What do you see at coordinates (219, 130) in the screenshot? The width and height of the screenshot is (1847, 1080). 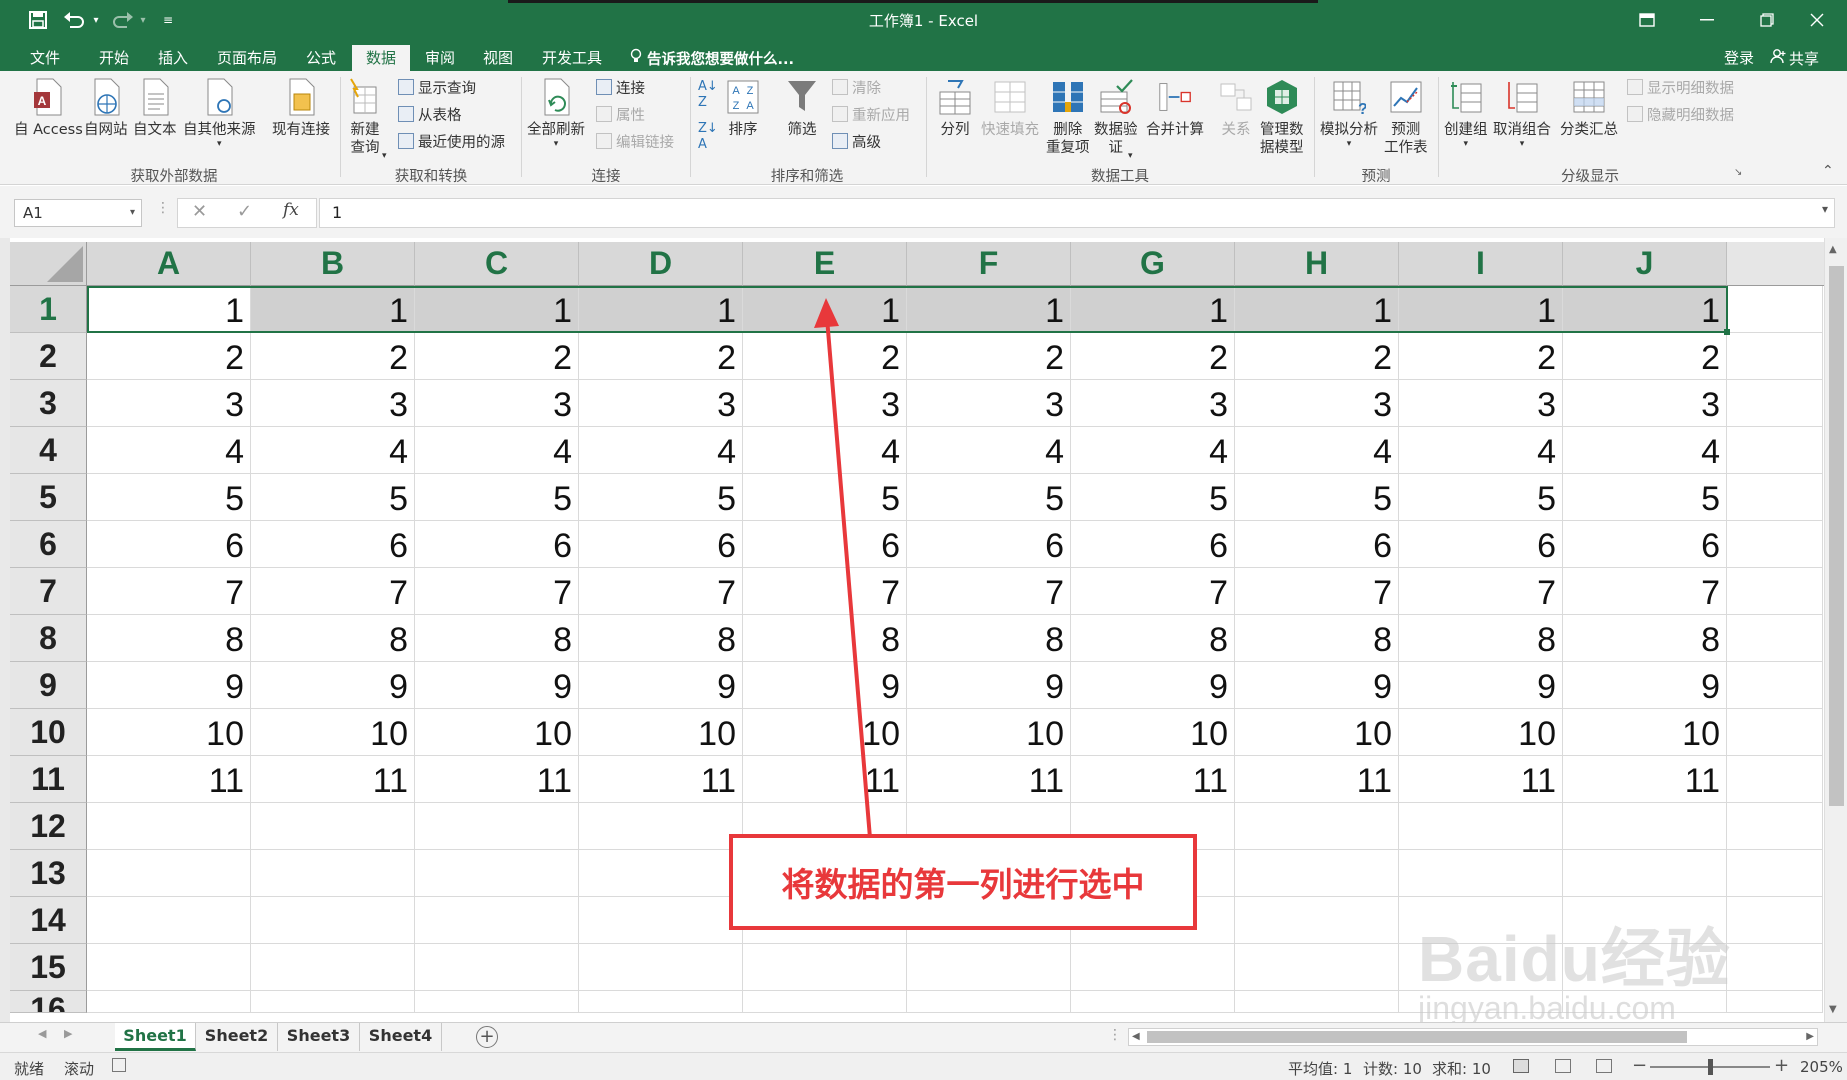 I see `from-other-sources-label: 自其他来源` at bounding box center [219, 130].